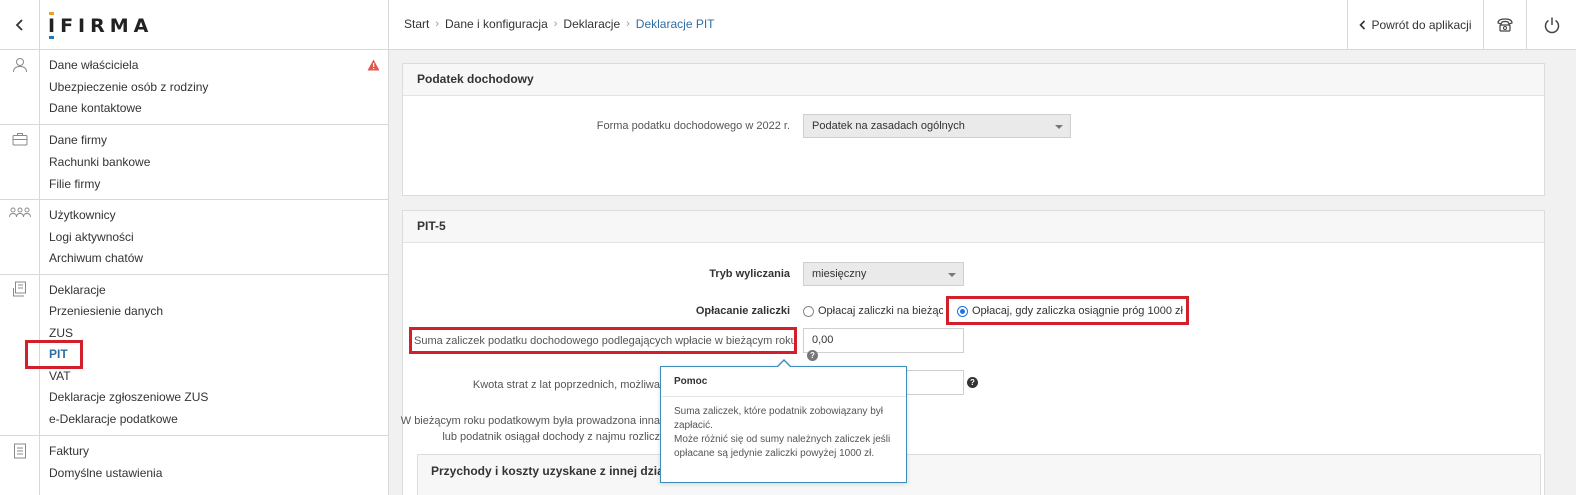 This screenshot has width=1576, height=495. Describe the element at coordinates (128, 87) in the screenshot. I see `sidebar-item-family-insurance: Ubezpieczenie osób z rodziny` at that location.